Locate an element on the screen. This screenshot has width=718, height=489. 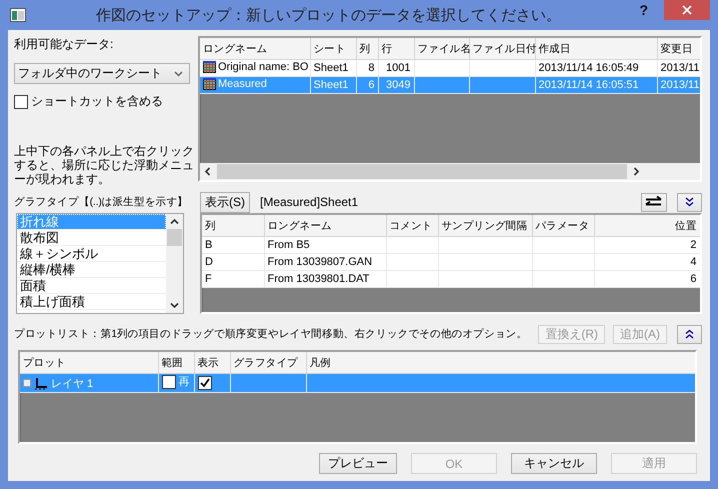
column-header: 範囲 is located at coordinates (176, 363).